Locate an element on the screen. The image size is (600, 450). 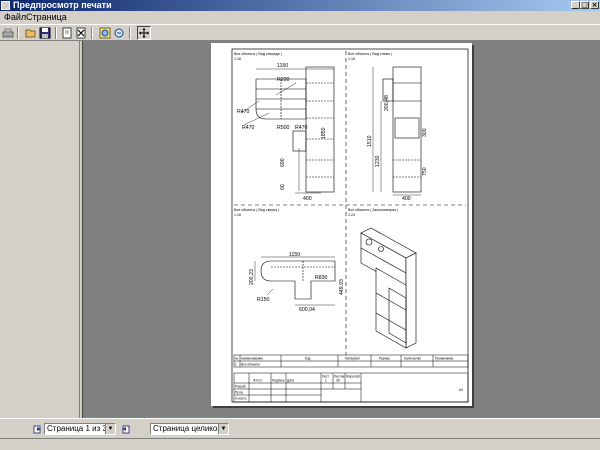
dim-label: 690 is located at coordinates (283, 162).